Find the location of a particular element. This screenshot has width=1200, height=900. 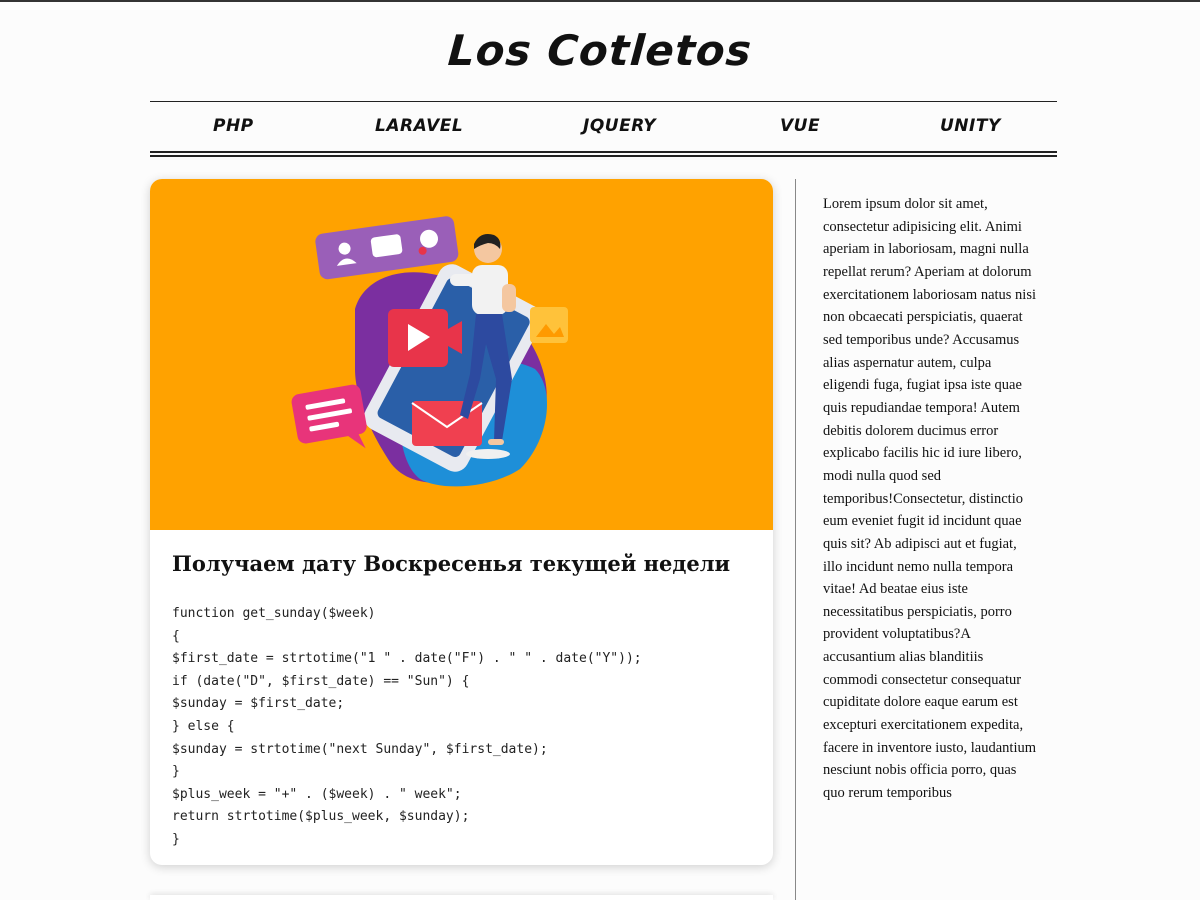

next-post-card-edge is located at coordinates (461, 897).